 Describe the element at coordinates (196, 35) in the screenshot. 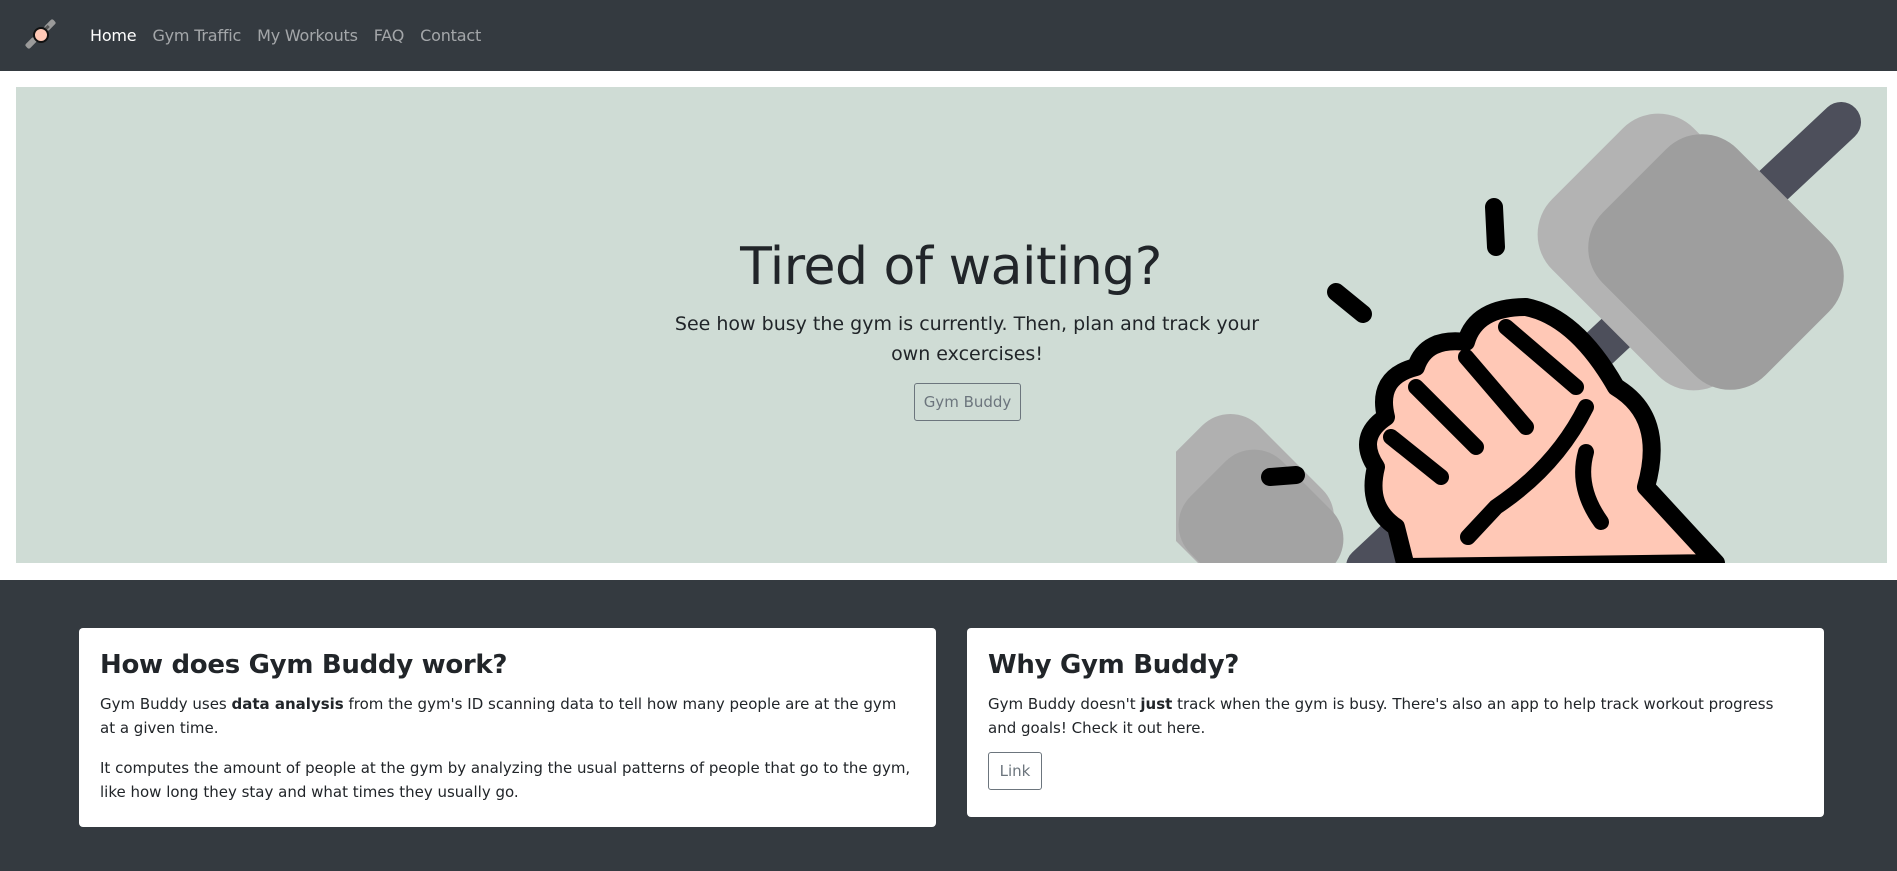

I see `nav-gym-traffic: Gym Traffic` at that location.